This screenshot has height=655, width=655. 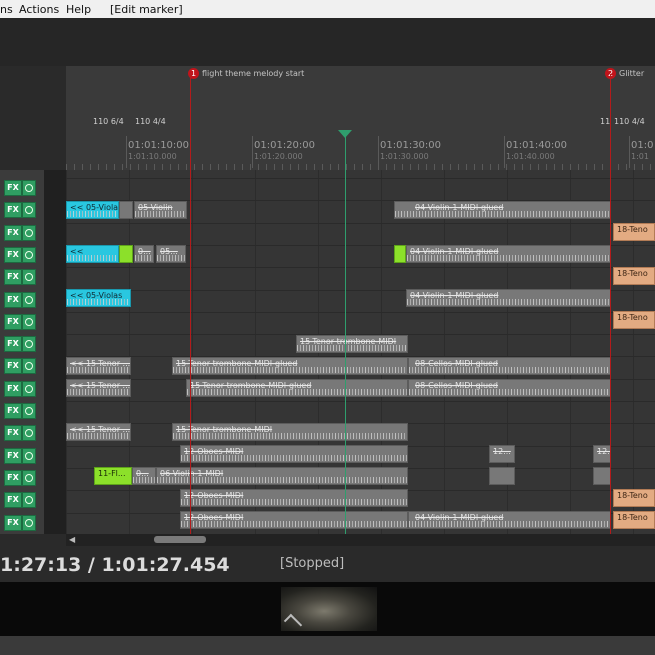 I want to click on media-item: << 05-Violas, so click(x=98, y=298).